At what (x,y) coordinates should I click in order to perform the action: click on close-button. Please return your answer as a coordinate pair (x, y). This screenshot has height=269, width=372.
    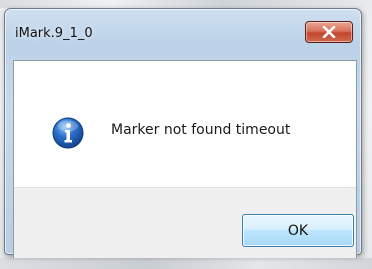
    Looking at the image, I should click on (329, 32).